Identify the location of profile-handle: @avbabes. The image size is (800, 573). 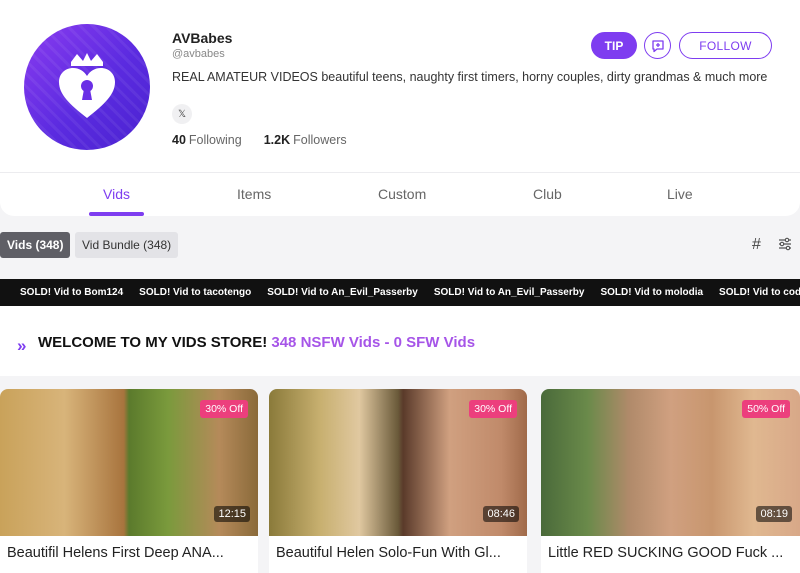
(198, 54).